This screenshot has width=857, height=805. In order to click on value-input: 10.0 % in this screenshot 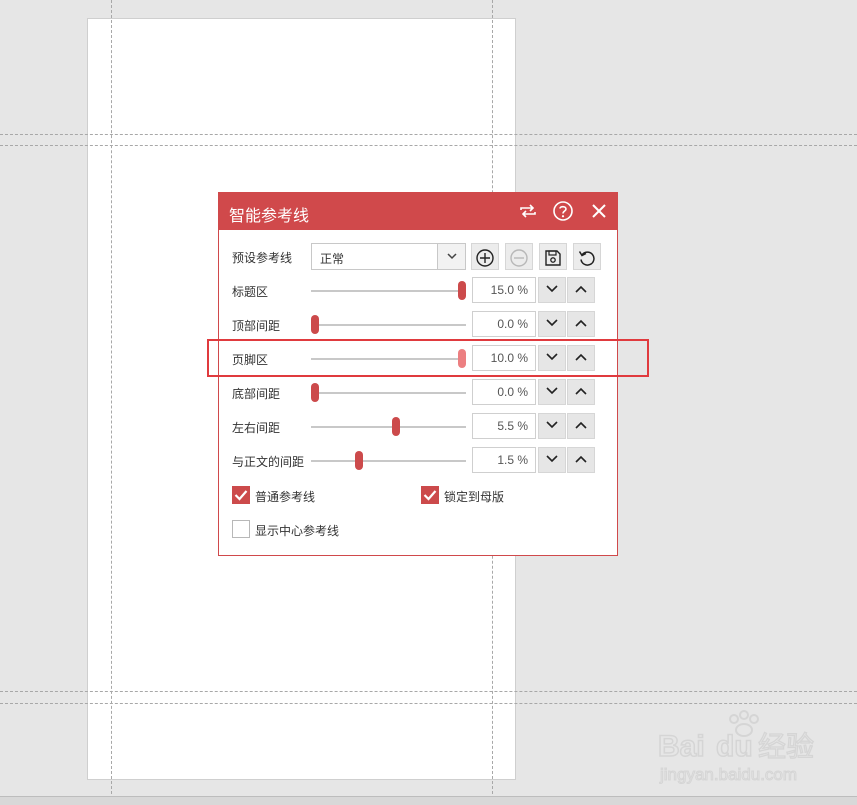, I will do `click(504, 358)`.